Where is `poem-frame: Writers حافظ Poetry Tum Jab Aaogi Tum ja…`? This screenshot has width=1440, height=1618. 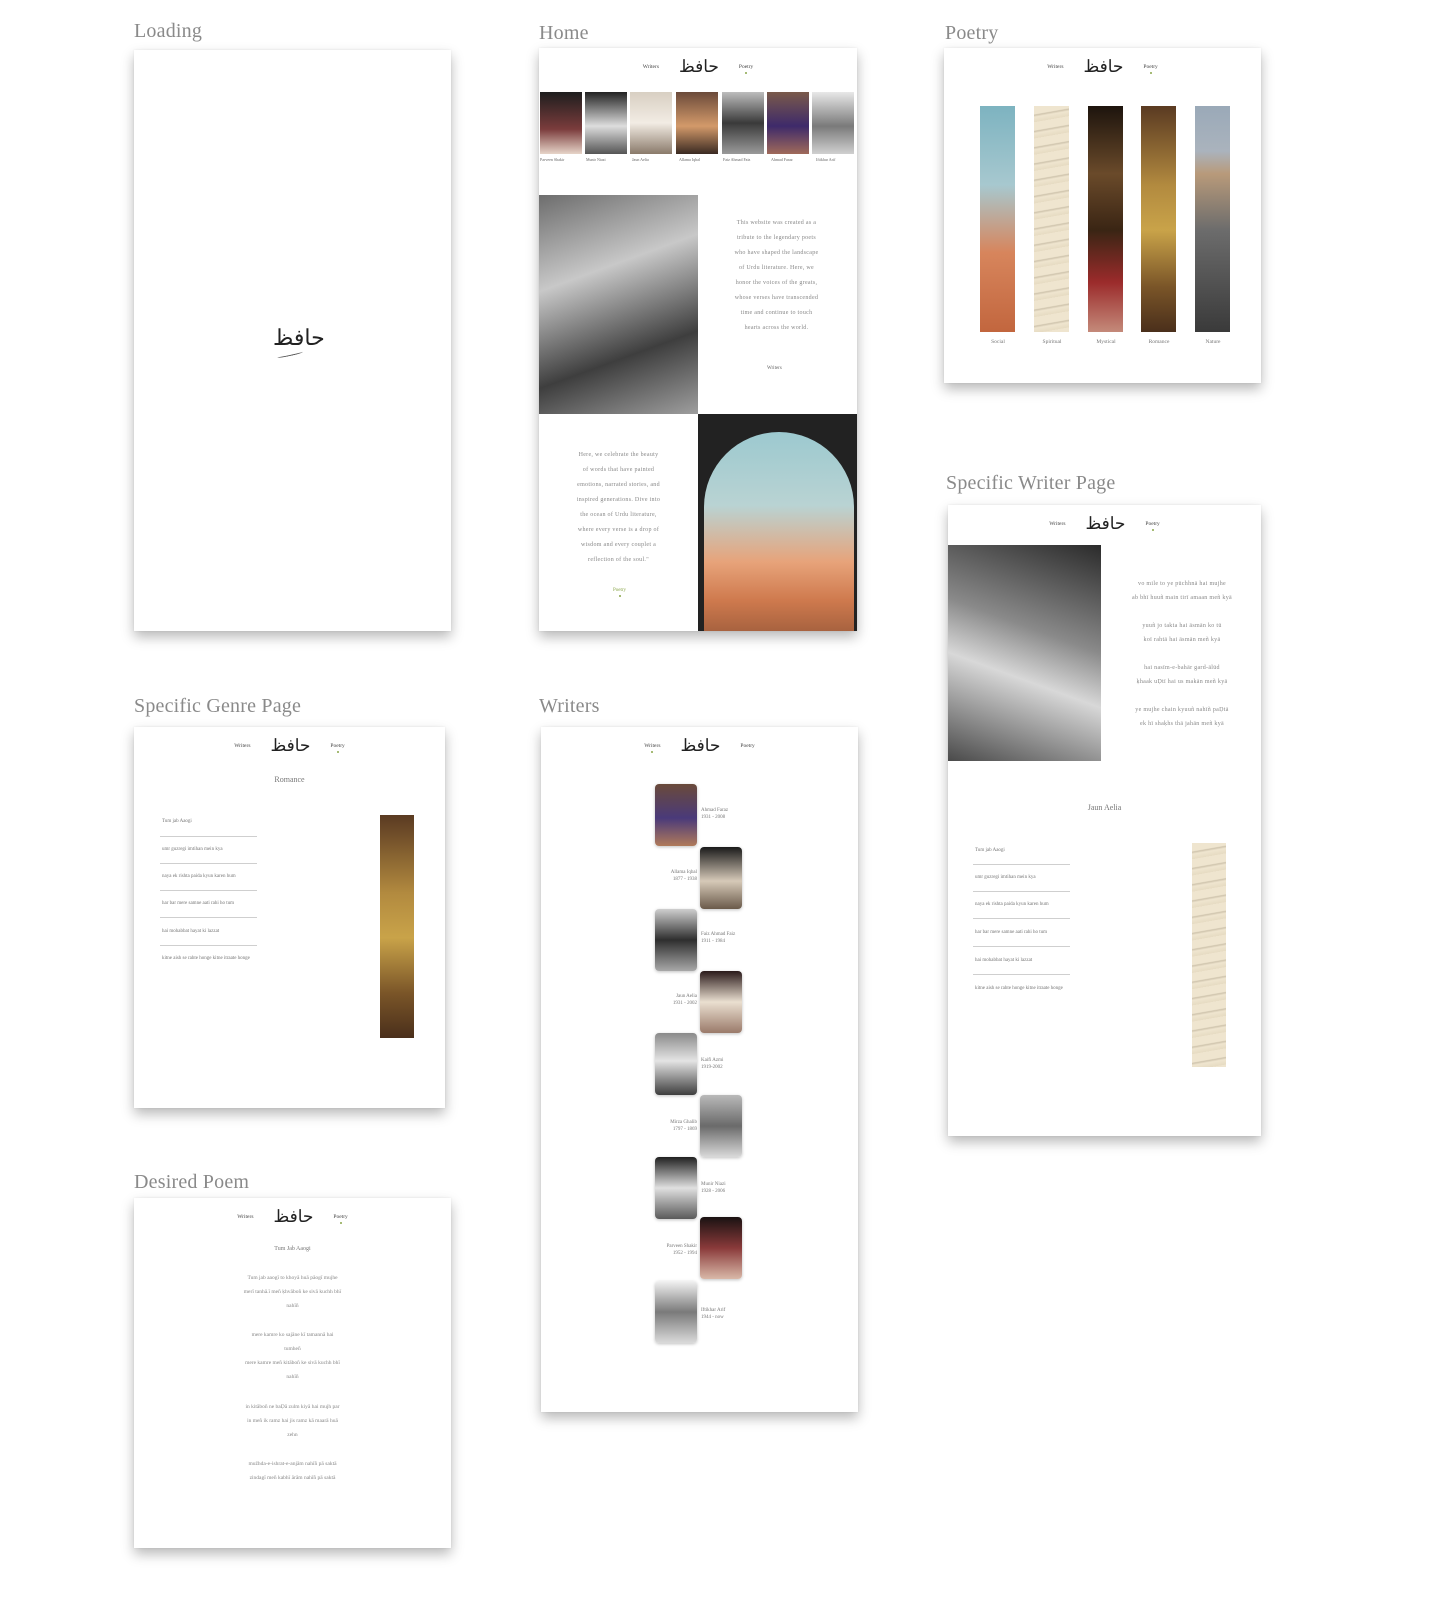 poem-frame: Writers حافظ Poetry Tum Jab Aaogi Tum ja… is located at coordinates (292, 1373).